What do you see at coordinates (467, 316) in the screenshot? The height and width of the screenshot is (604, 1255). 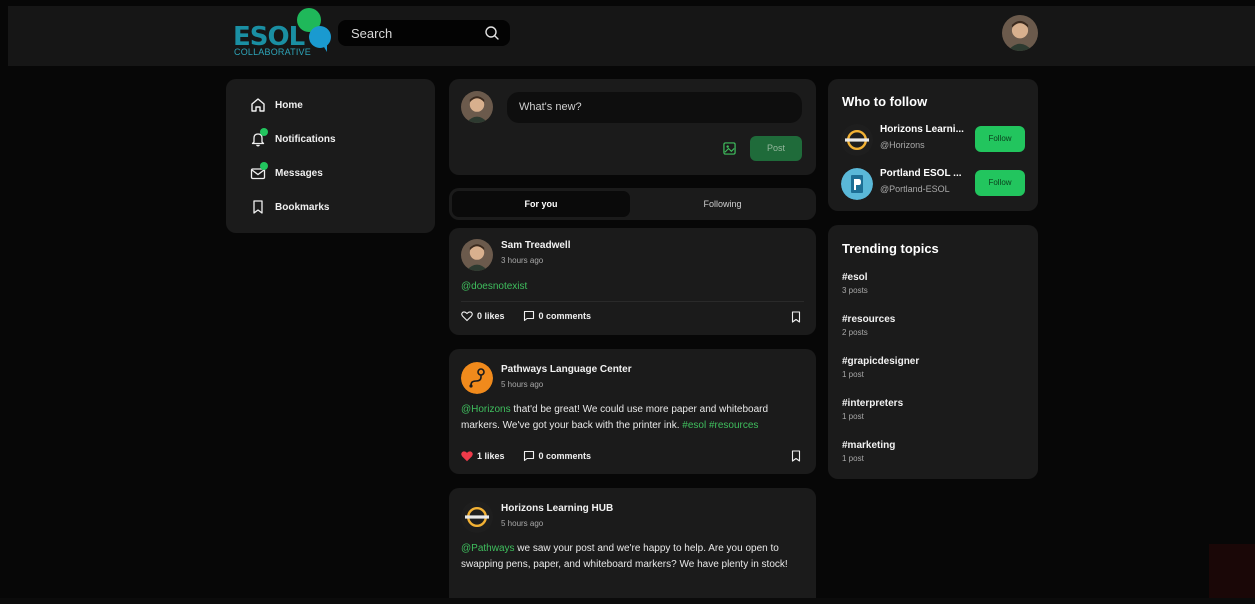 I see `heart-icon` at bounding box center [467, 316].